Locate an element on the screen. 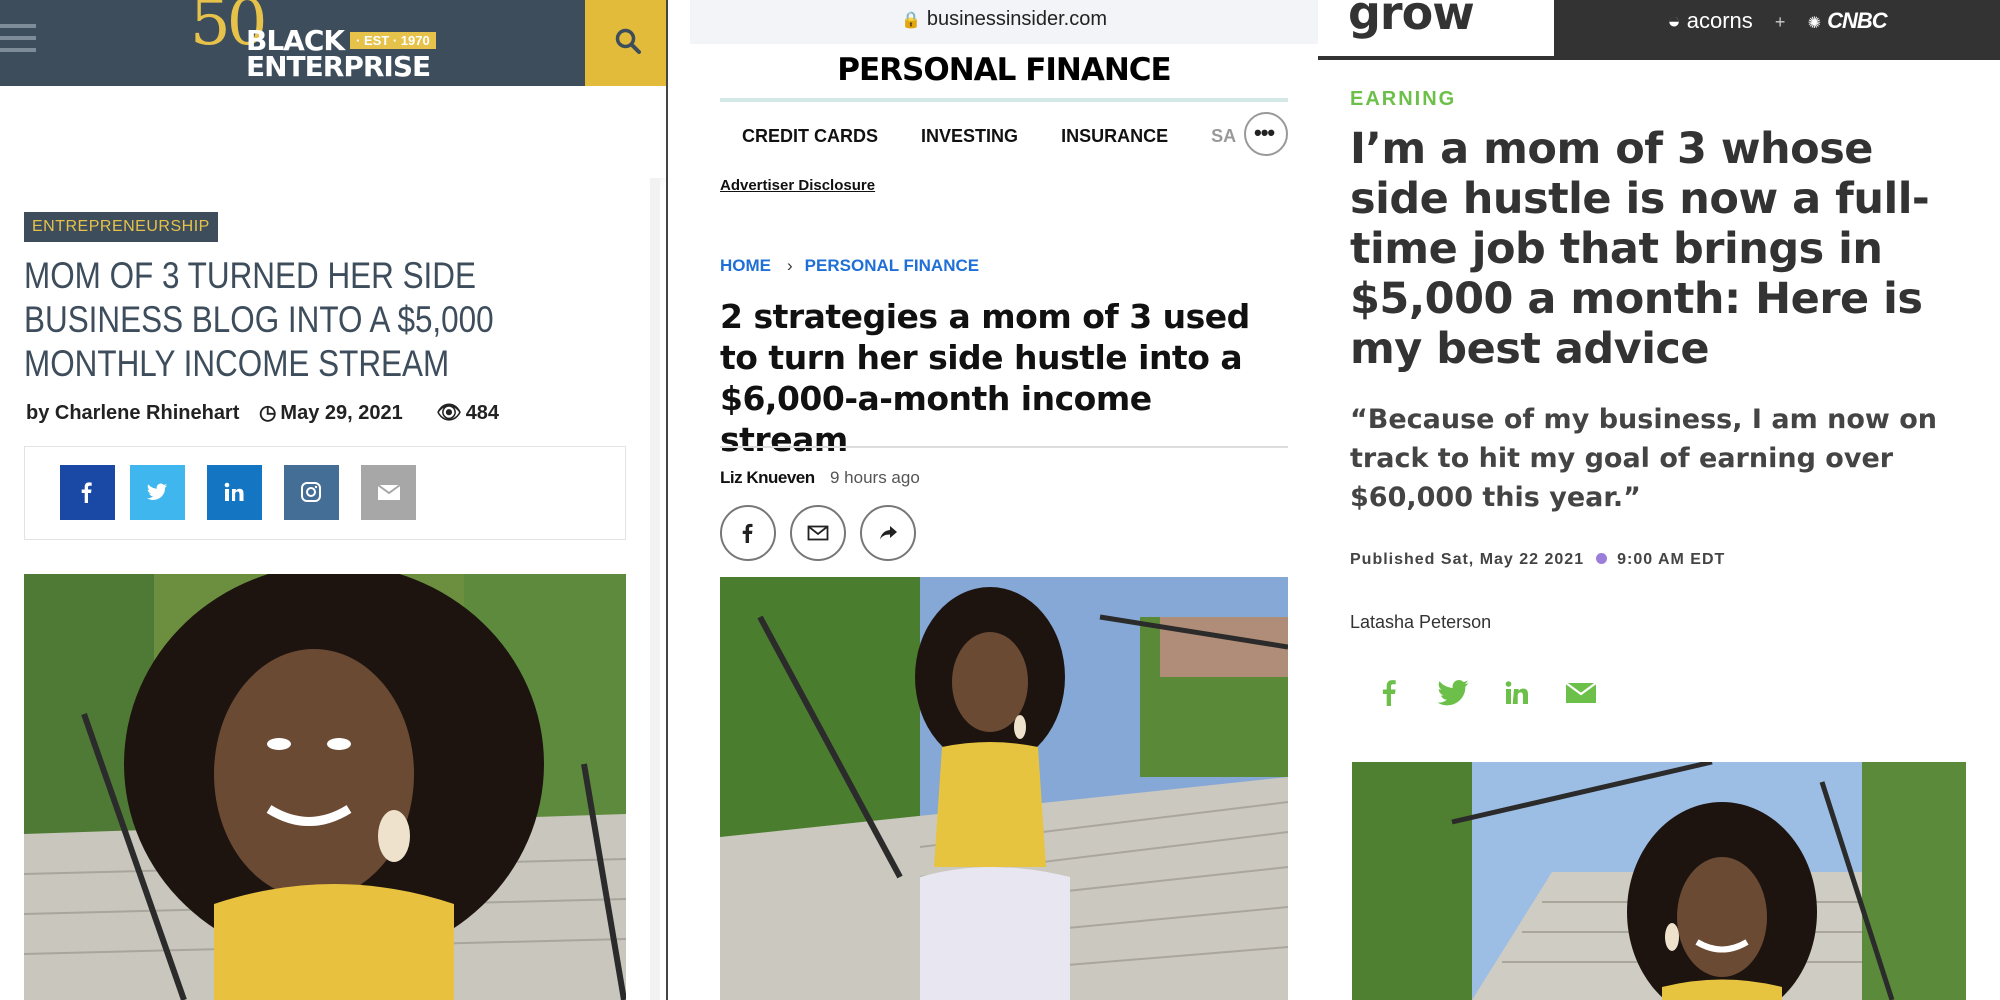 The image size is (2000, 1000). published-info: Published Sat, May 22 2021 9:00 AM EDT is located at coordinates (1537, 560).